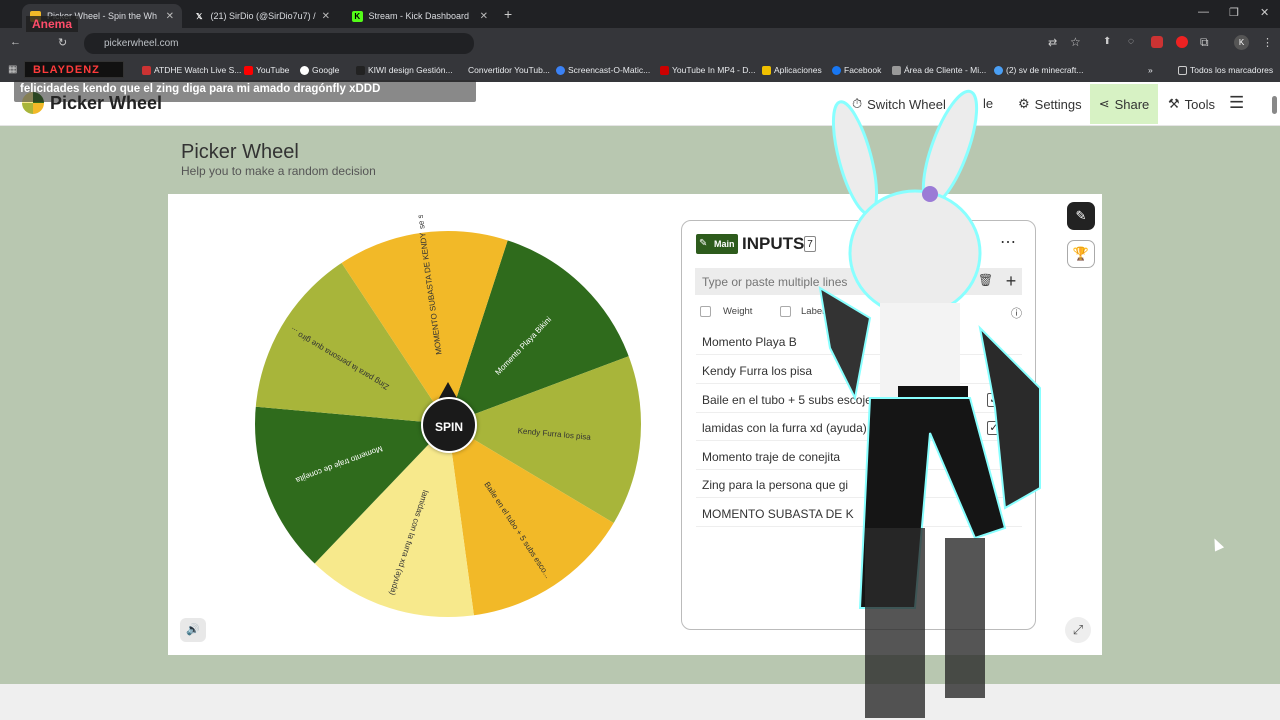  What do you see at coordinates (1236, 103) in the screenshot?
I see `hamburger-menu-icon: ☰` at bounding box center [1236, 103].